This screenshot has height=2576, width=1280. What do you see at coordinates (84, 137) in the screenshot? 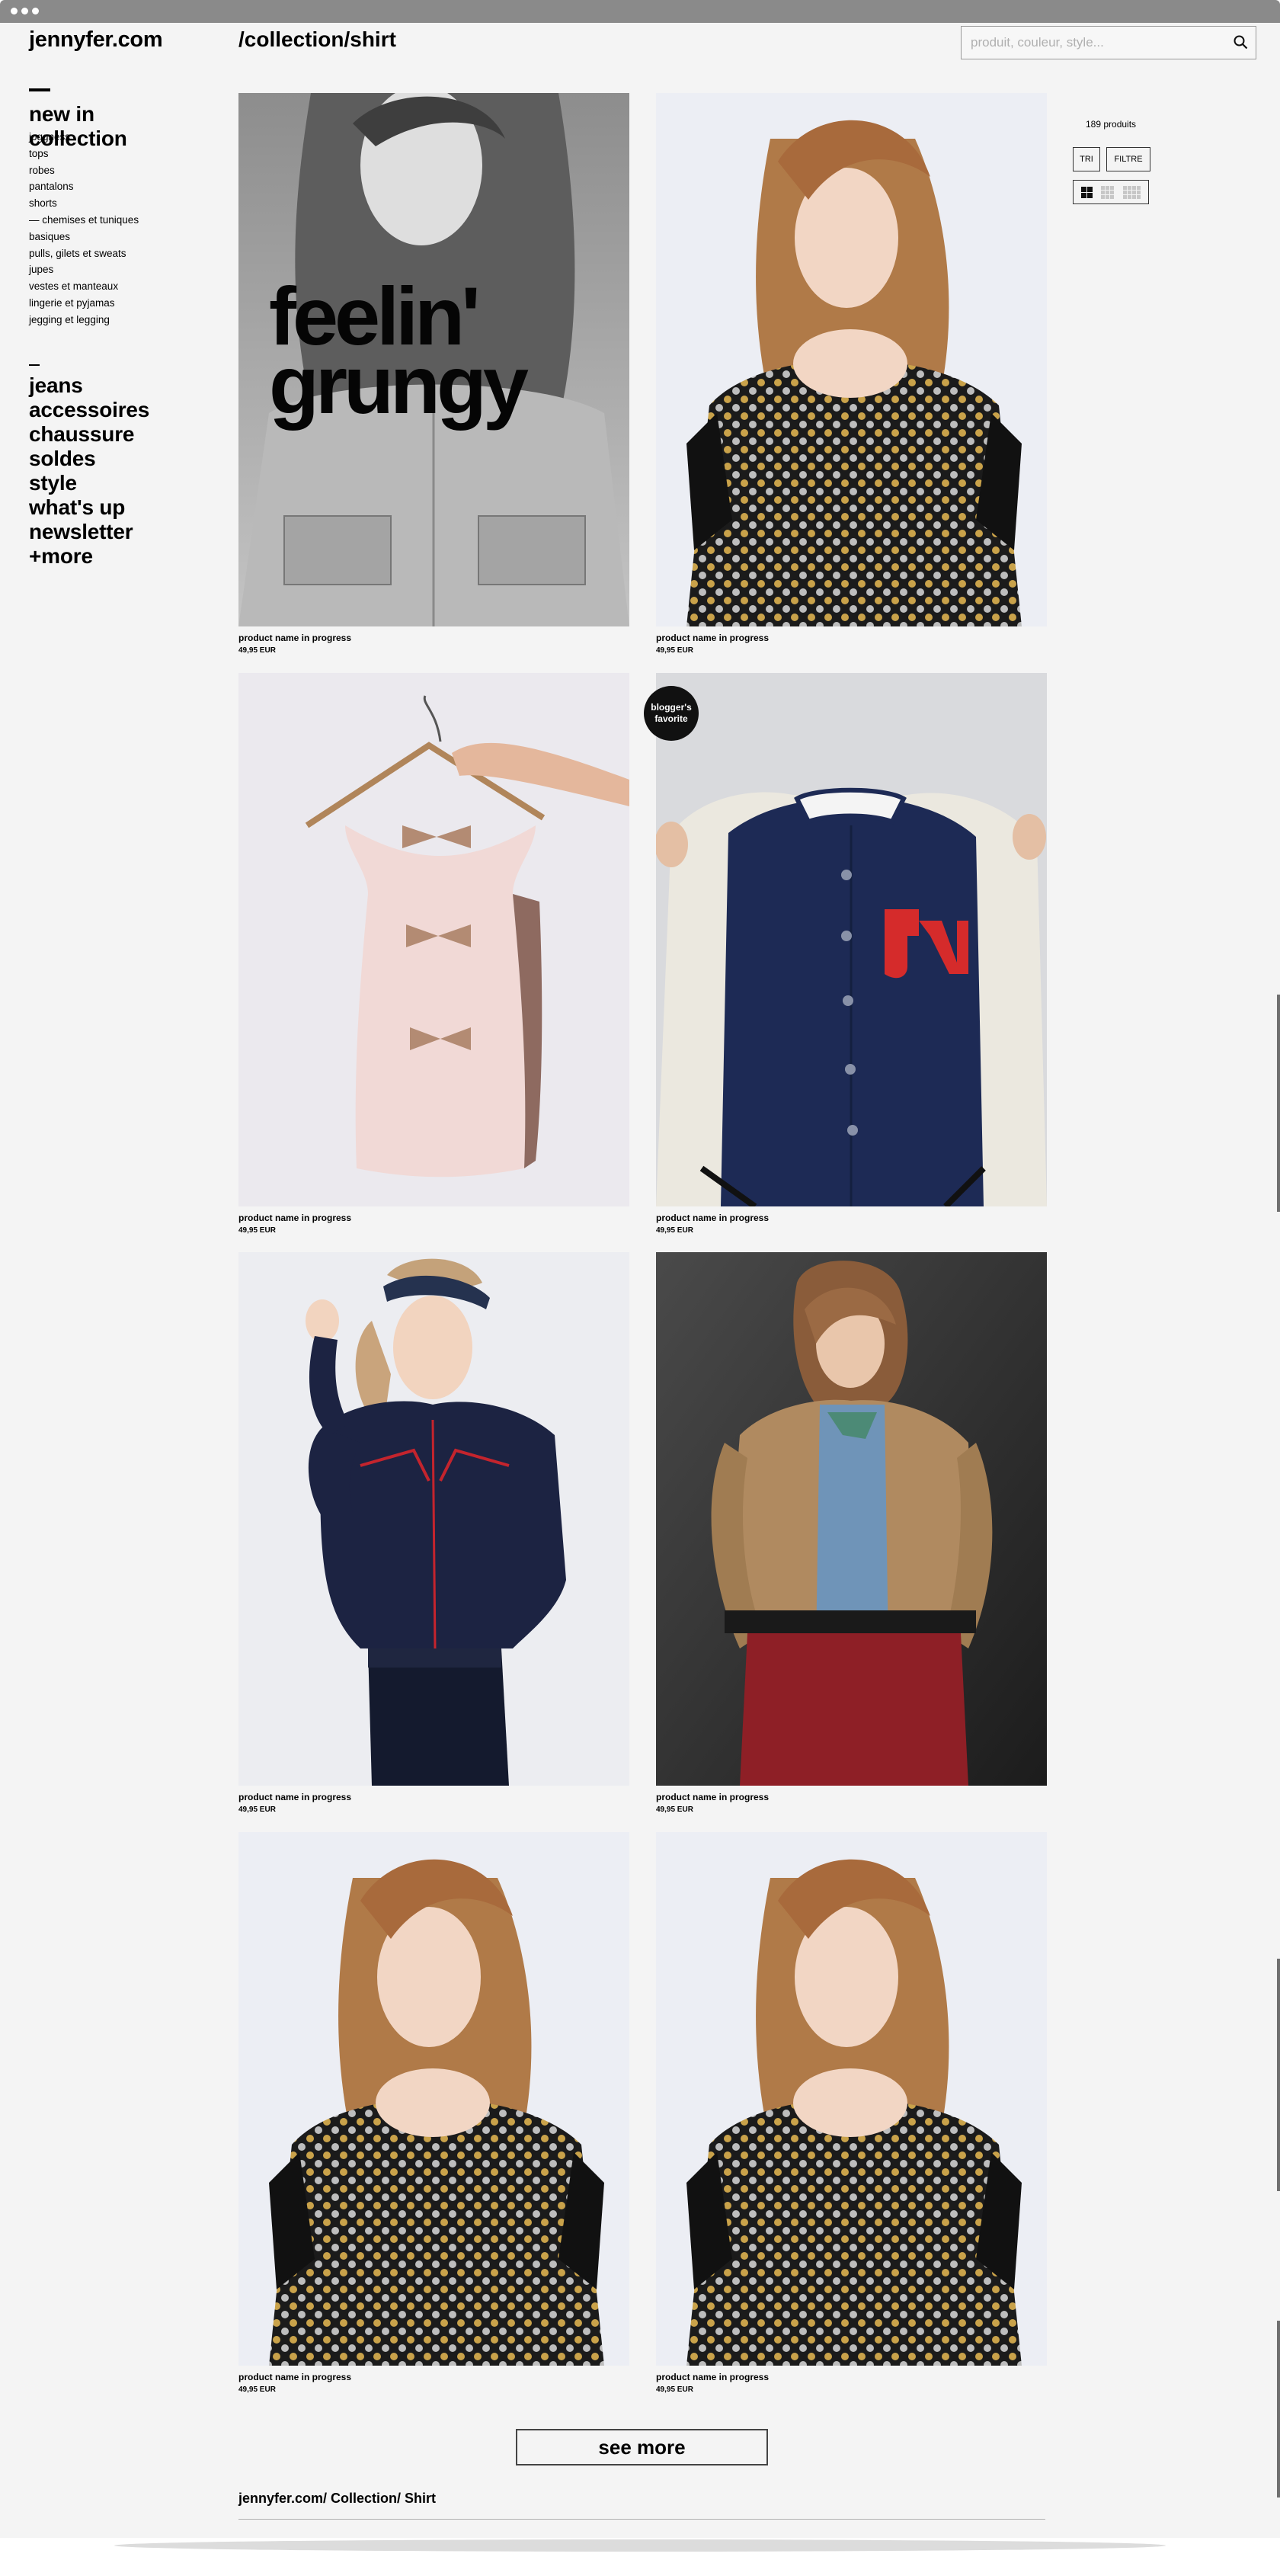
I see `subnav-item-joggness: joggness` at bounding box center [84, 137].